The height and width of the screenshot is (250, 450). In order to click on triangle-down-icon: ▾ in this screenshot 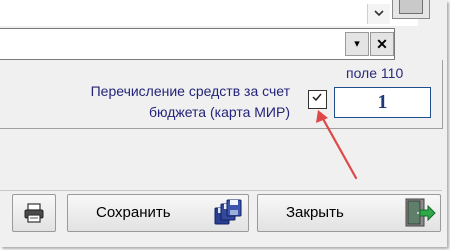, I will do `click(357, 44)`.